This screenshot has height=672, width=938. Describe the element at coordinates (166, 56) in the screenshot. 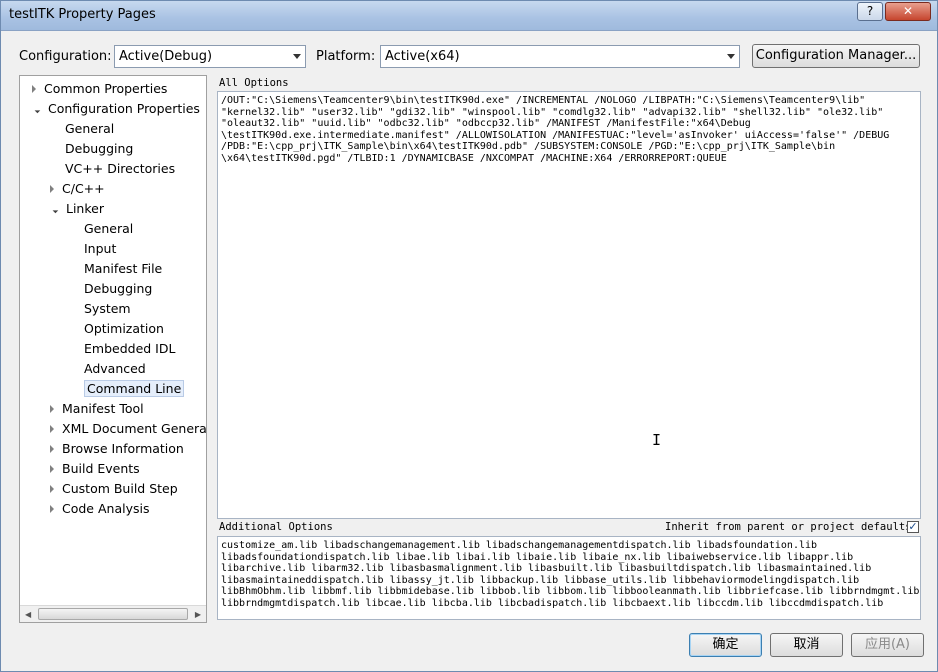

I see `configuration-value: Active(Debug)` at that location.